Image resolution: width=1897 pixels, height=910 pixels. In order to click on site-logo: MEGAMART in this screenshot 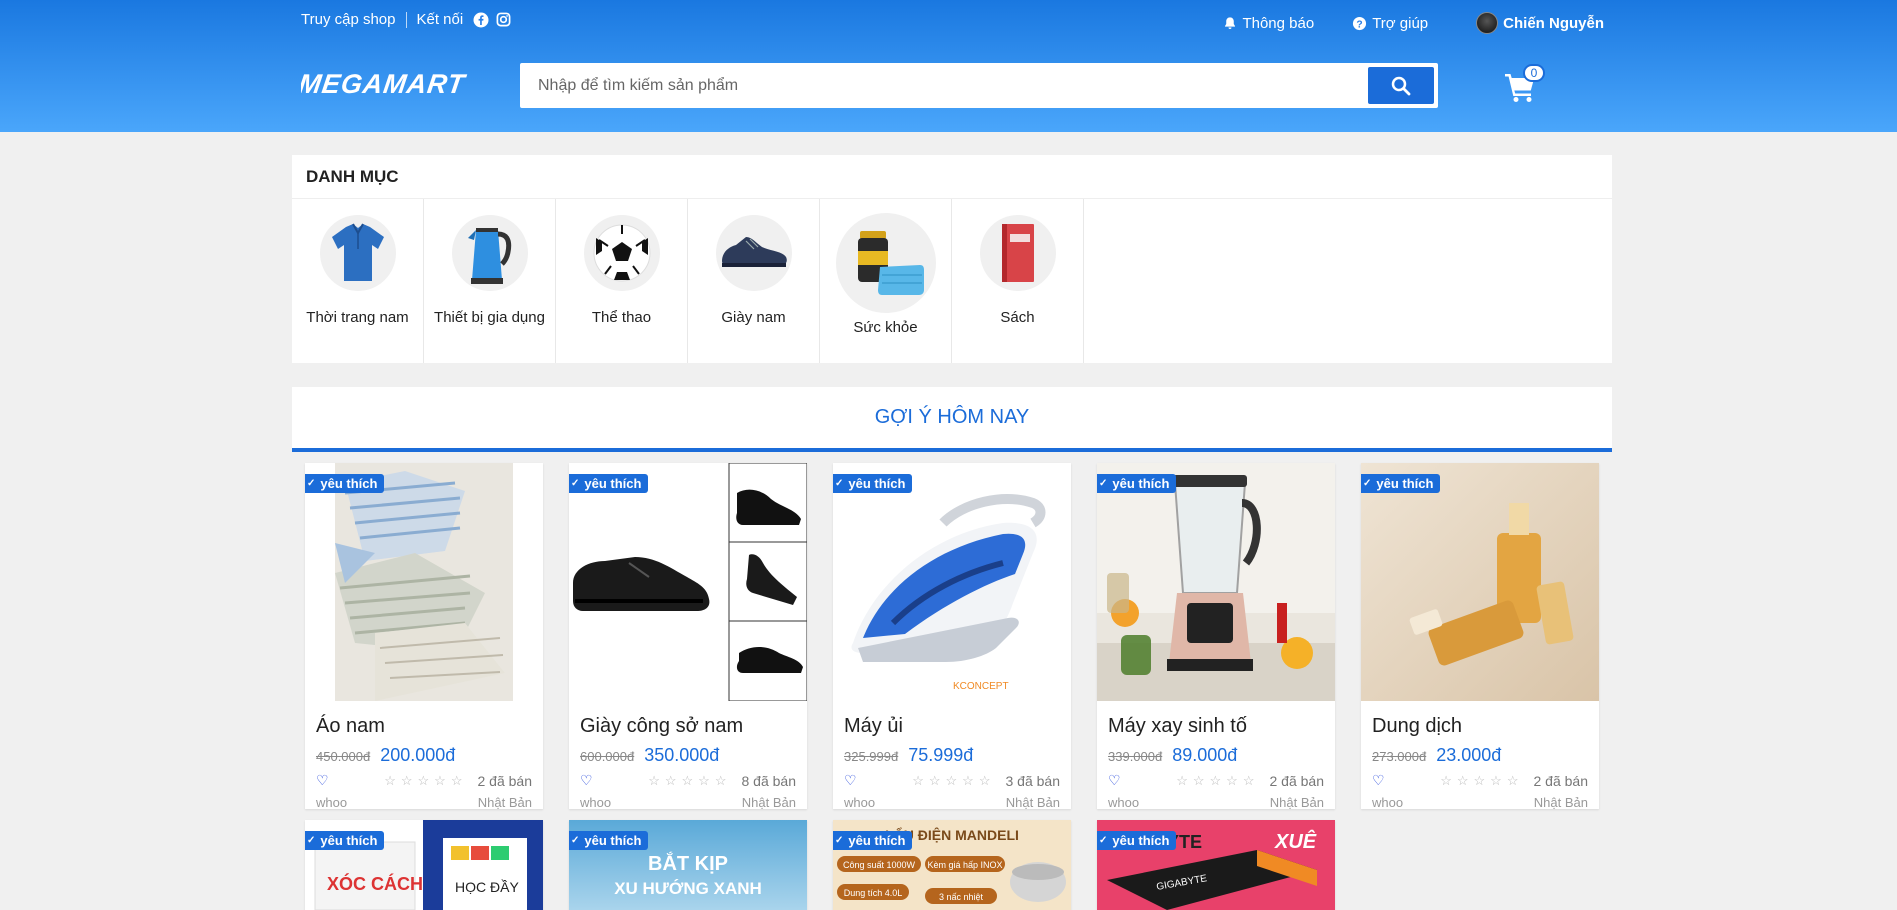, I will do `click(391, 83)`.